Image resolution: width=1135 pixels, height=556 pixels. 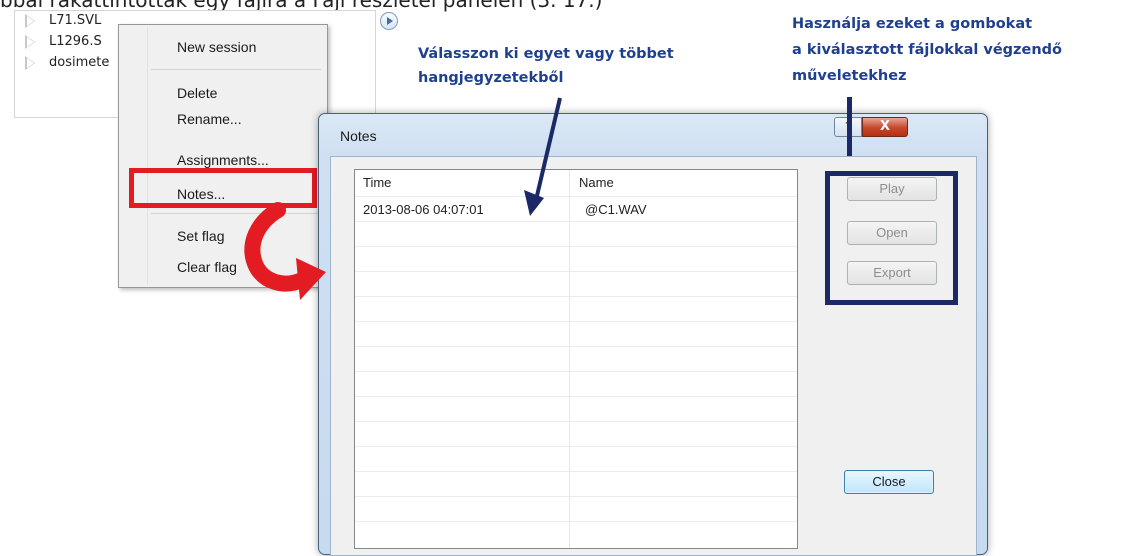 What do you see at coordinates (277, 247) in the screenshot?
I see `red-arrow-body` at bounding box center [277, 247].